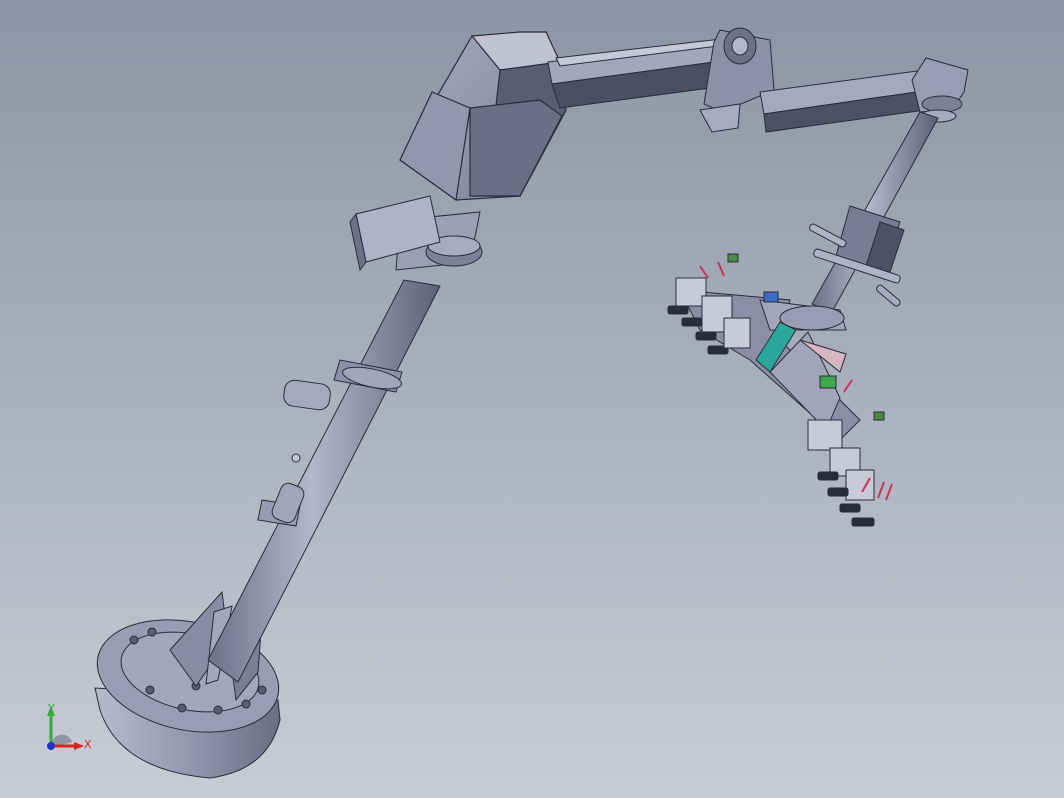 This screenshot has width=1064, height=798. What do you see at coordinates (51, 746) in the screenshot?
I see `z-axis-dot` at bounding box center [51, 746].